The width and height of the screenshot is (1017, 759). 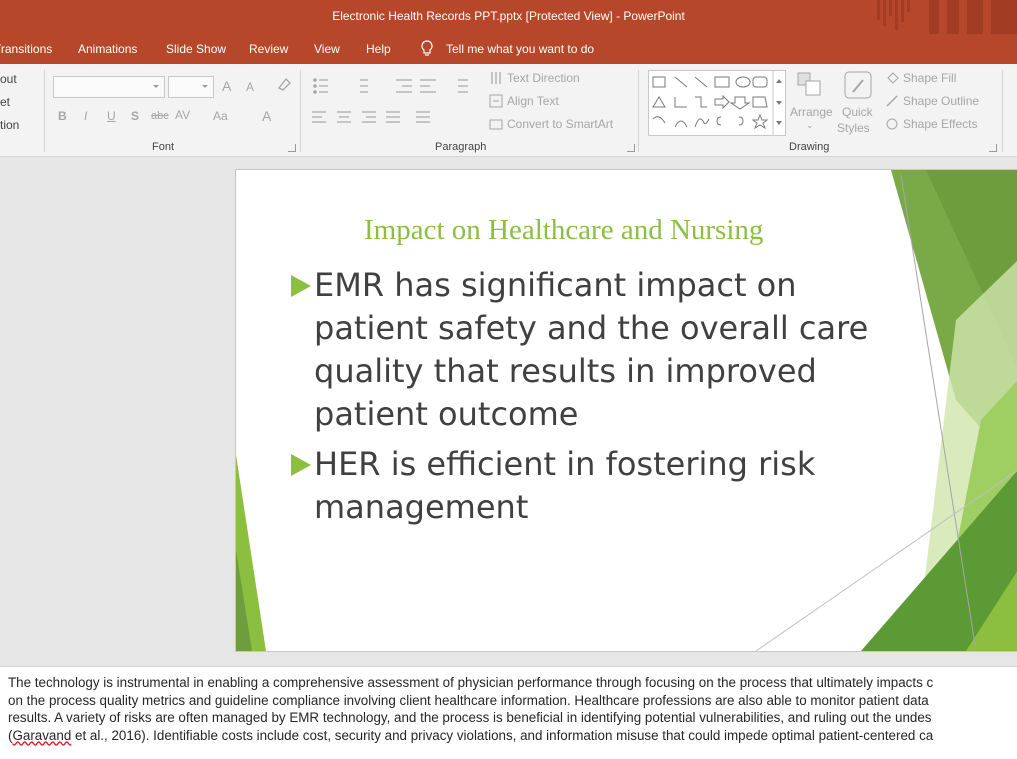 What do you see at coordinates (857, 112) in the screenshot?
I see `quick-styles-label-1: Quick` at bounding box center [857, 112].